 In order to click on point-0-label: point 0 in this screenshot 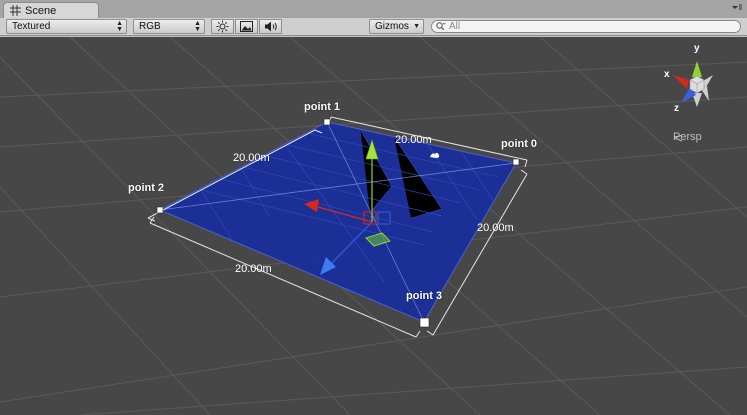, I will do `click(519, 144)`.